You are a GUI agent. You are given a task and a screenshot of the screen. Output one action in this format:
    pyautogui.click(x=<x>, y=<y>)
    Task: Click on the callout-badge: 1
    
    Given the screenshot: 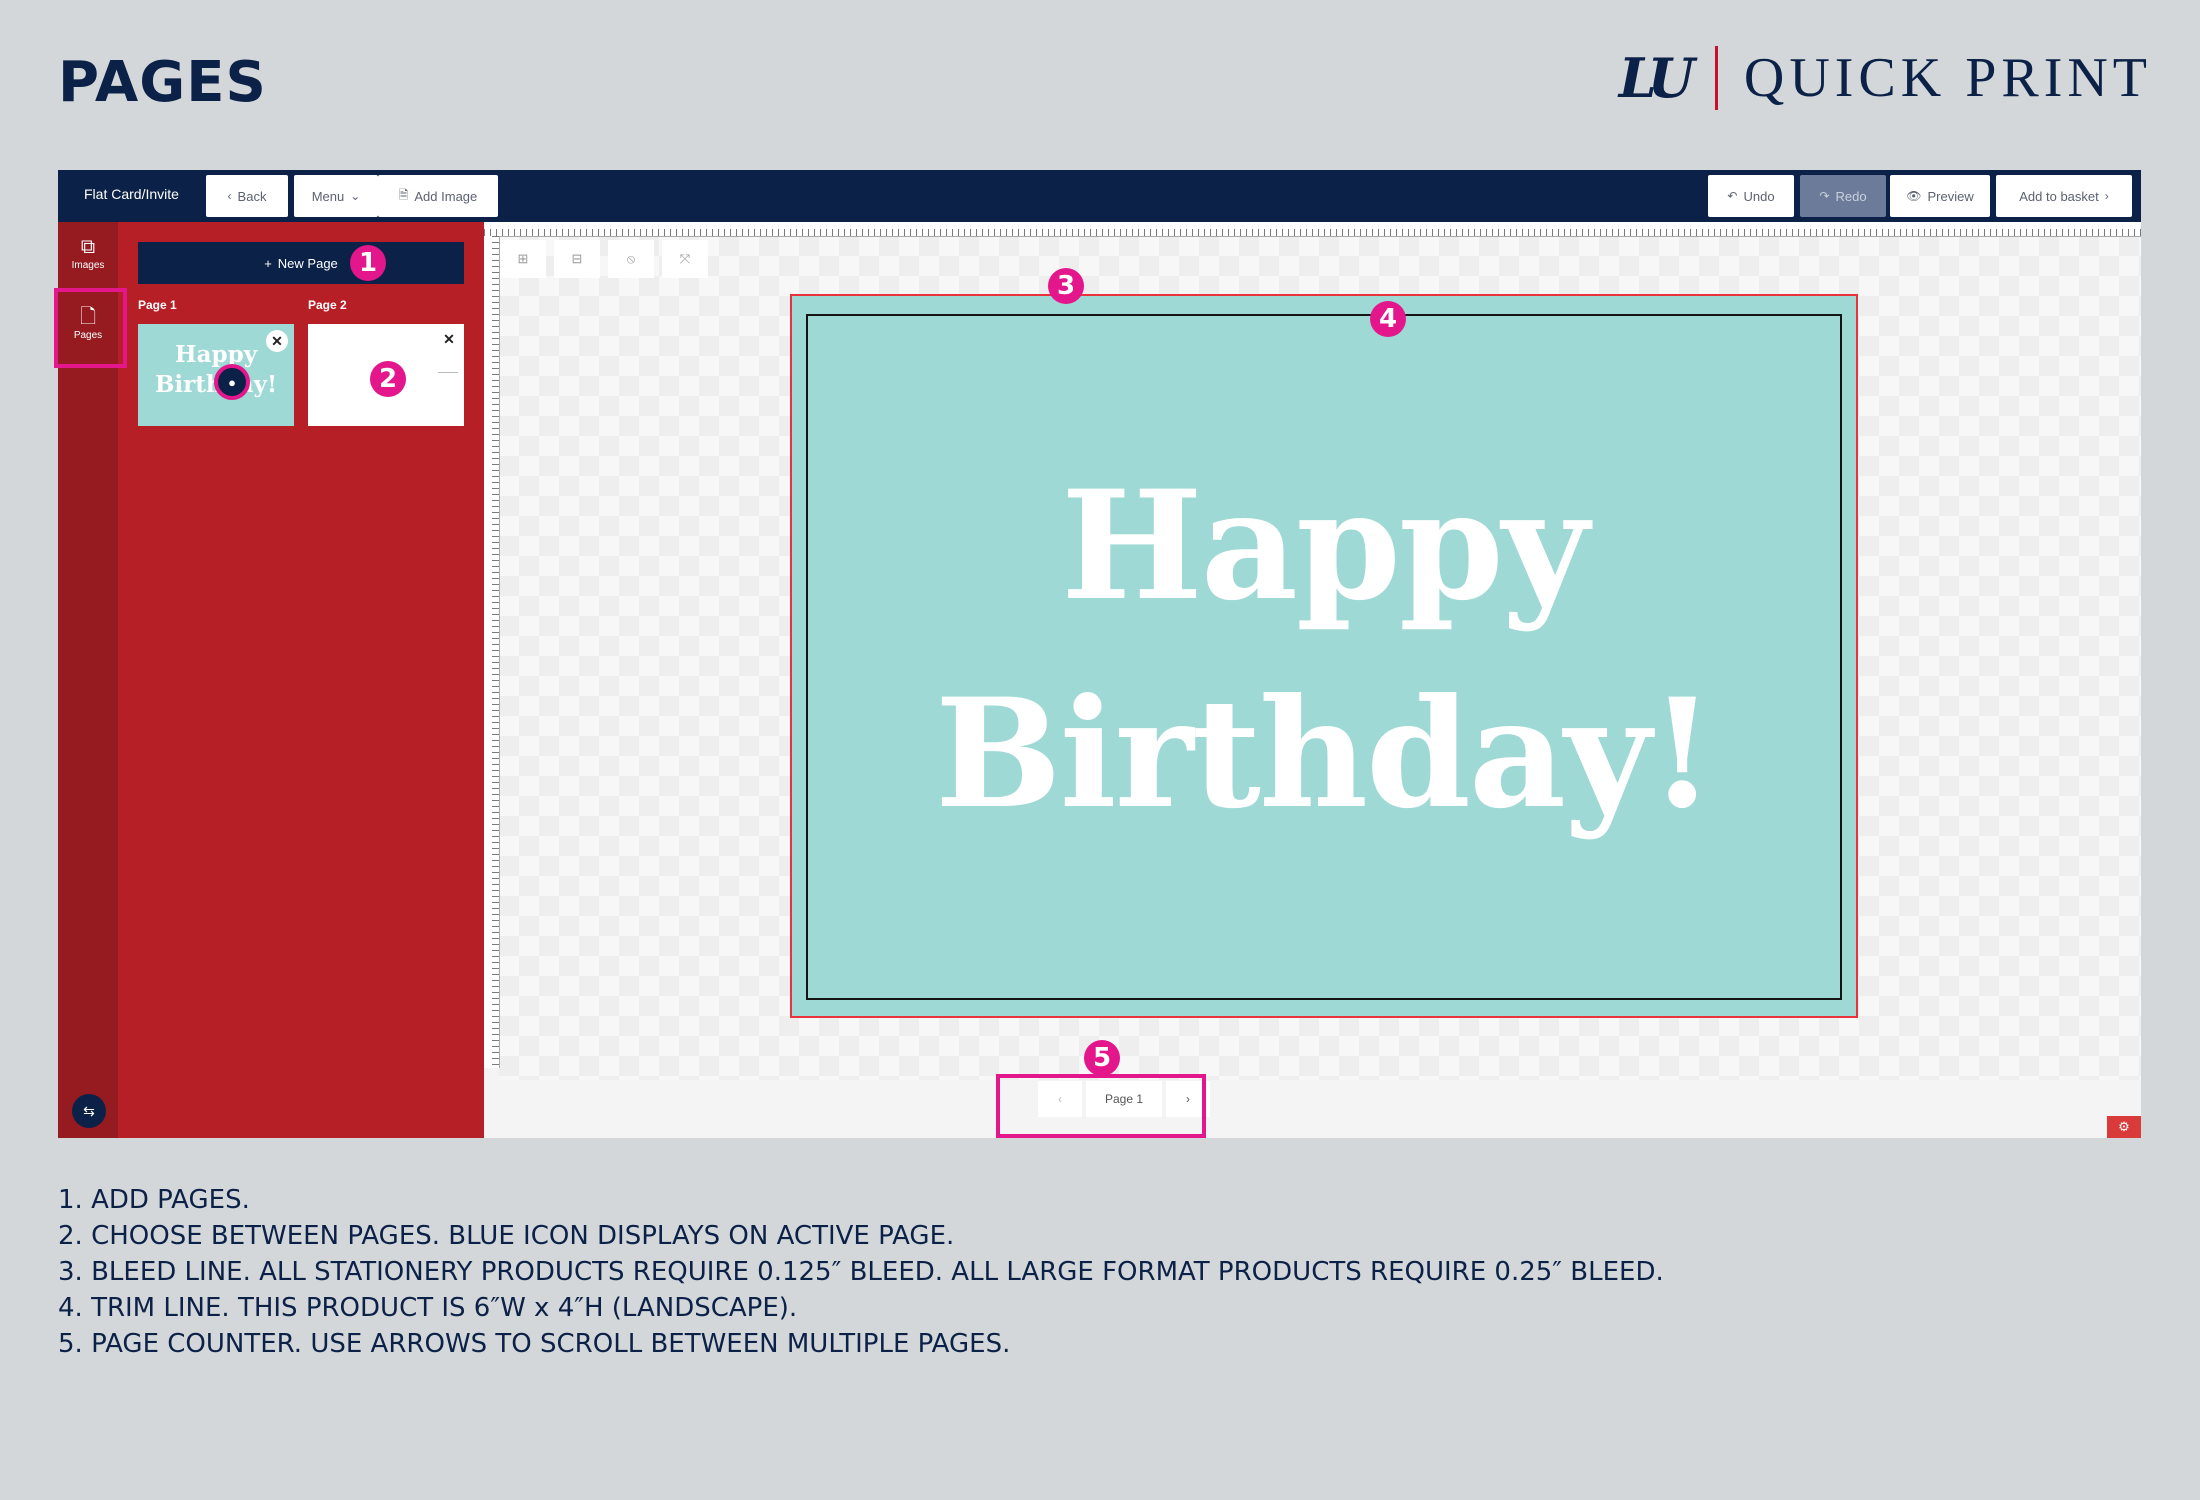 What is the action you would take?
    pyautogui.click(x=368, y=263)
    